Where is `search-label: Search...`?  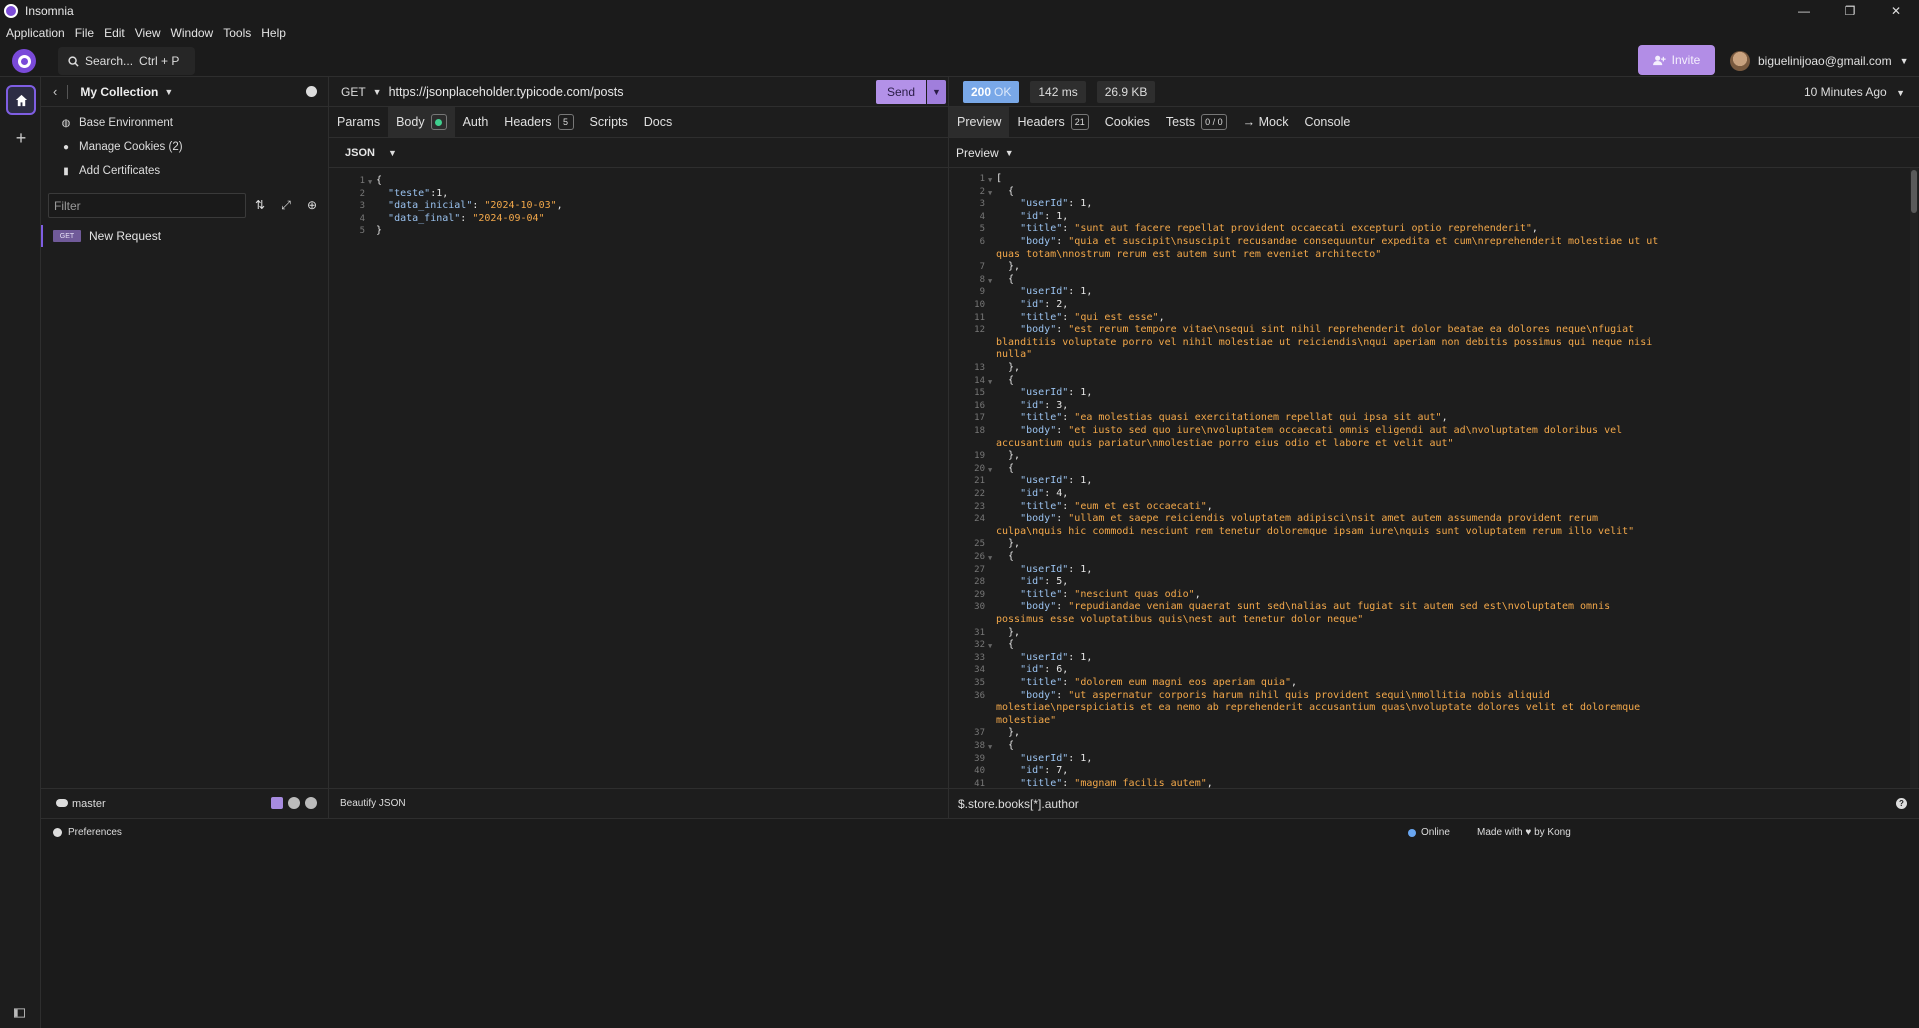
search-label: Search... is located at coordinates (109, 61).